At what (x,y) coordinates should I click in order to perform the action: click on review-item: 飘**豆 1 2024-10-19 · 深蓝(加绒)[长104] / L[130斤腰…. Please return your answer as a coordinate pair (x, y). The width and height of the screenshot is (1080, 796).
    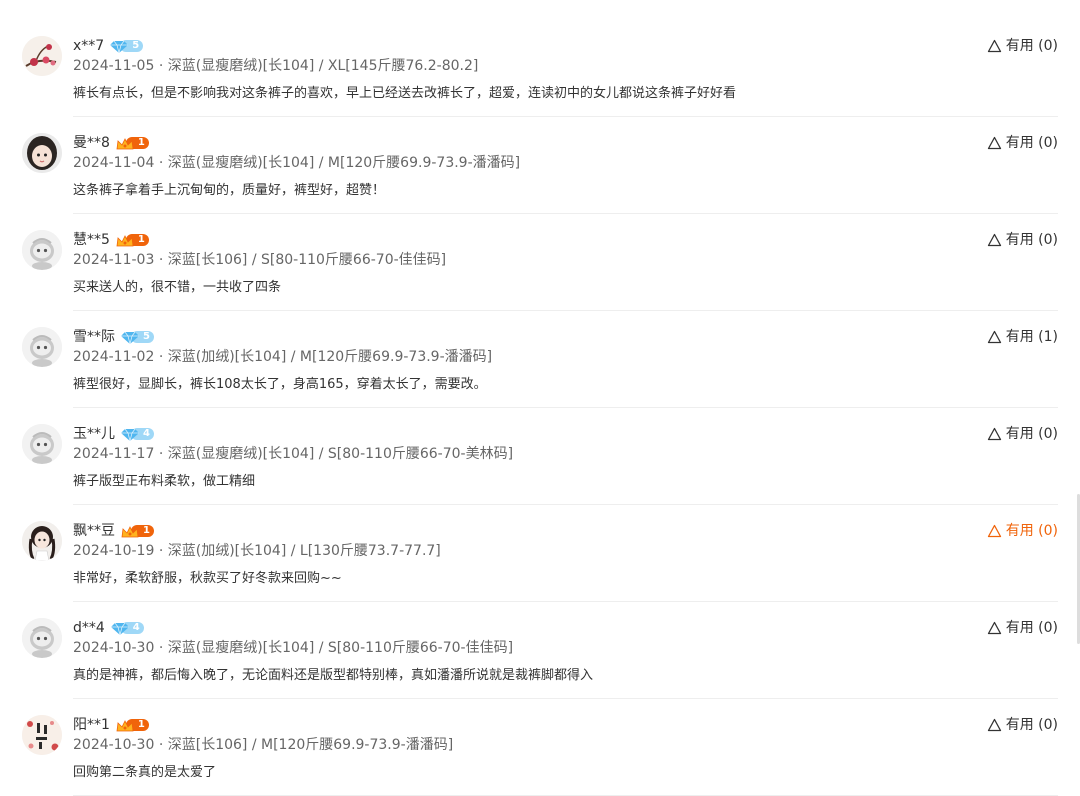
    Looking at the image, I should click on (540, 553).